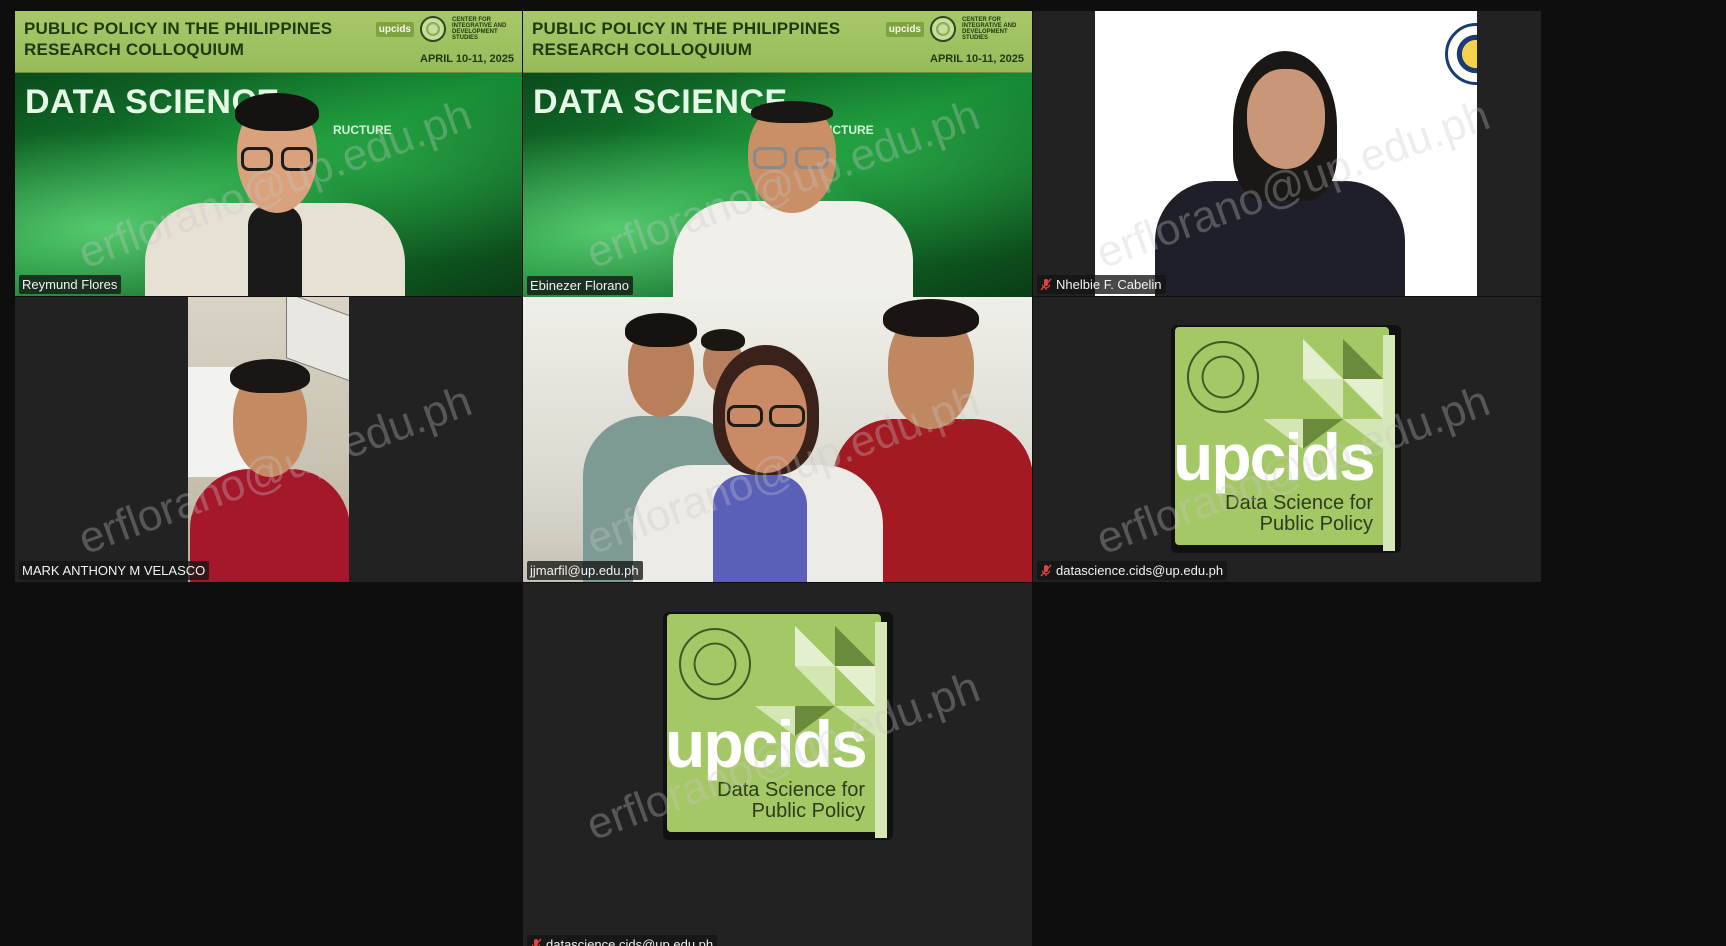 The image size is (1726, 946). I want to click on participant-name: MARK ANTHONY M VELASCO, so click(114, 570).